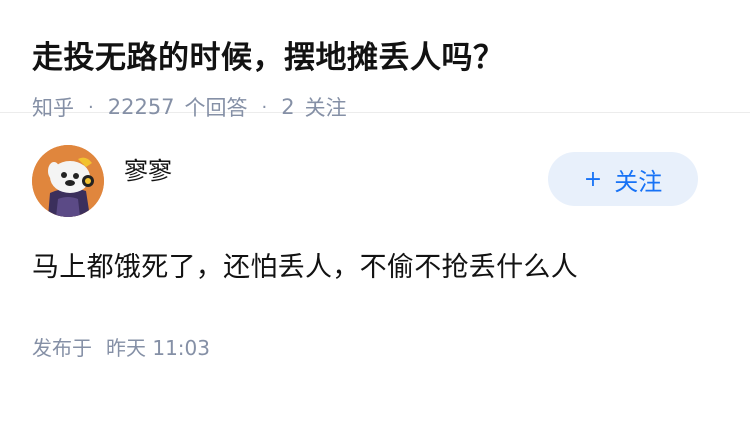 This screenshot has width=750, height=434. Describe the element at coordinates (158, 348) in the screenshot. I see `publish-time-value: 昨天 11:03` at that location.